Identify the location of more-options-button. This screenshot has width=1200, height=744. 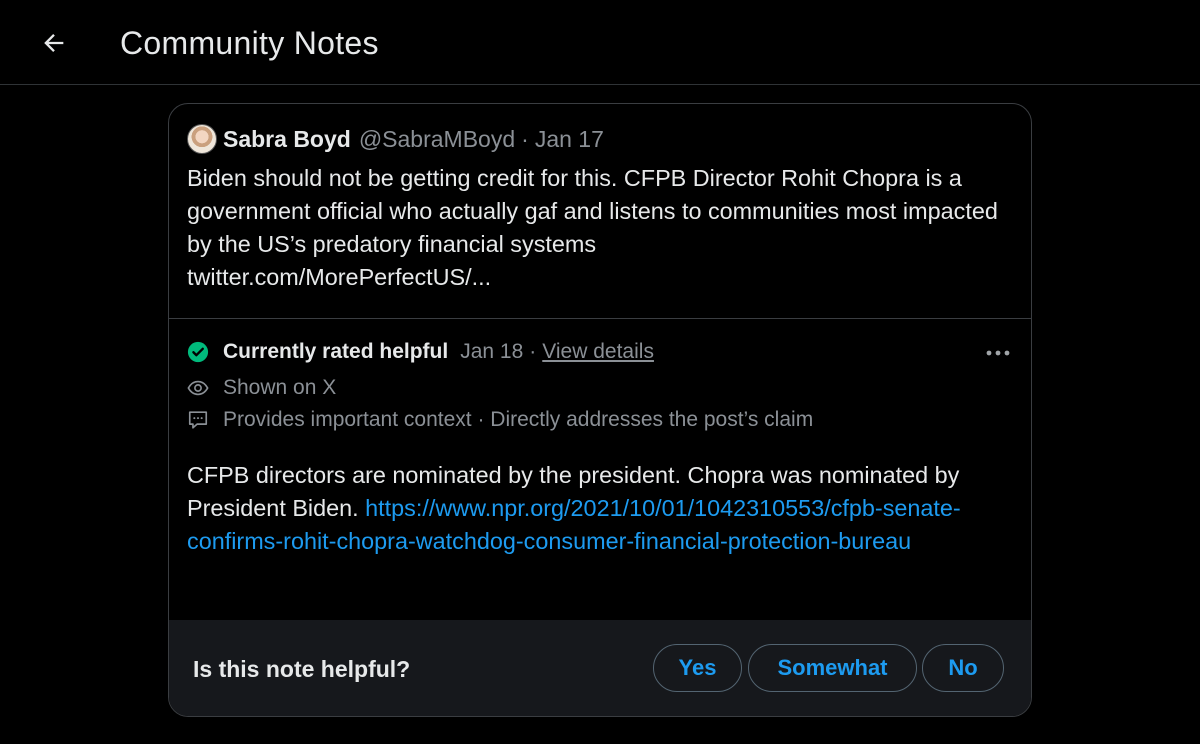
(998, 353).